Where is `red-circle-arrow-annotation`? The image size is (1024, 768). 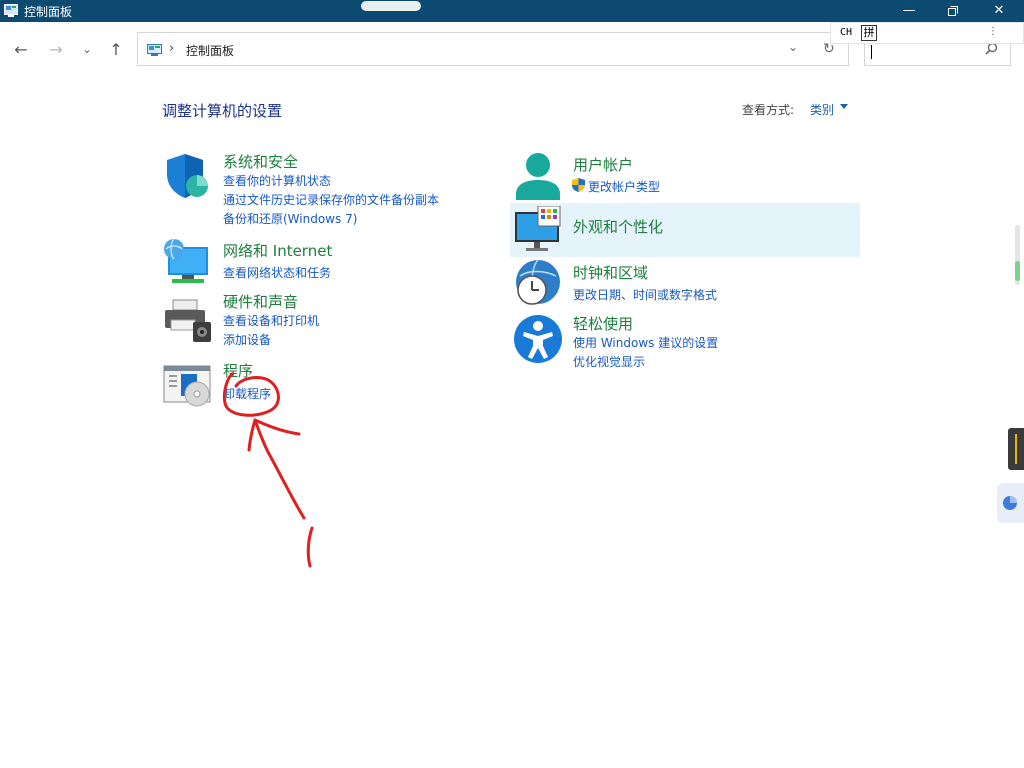 red-circle-arrow-annotation is located at coordinates (268, 470).